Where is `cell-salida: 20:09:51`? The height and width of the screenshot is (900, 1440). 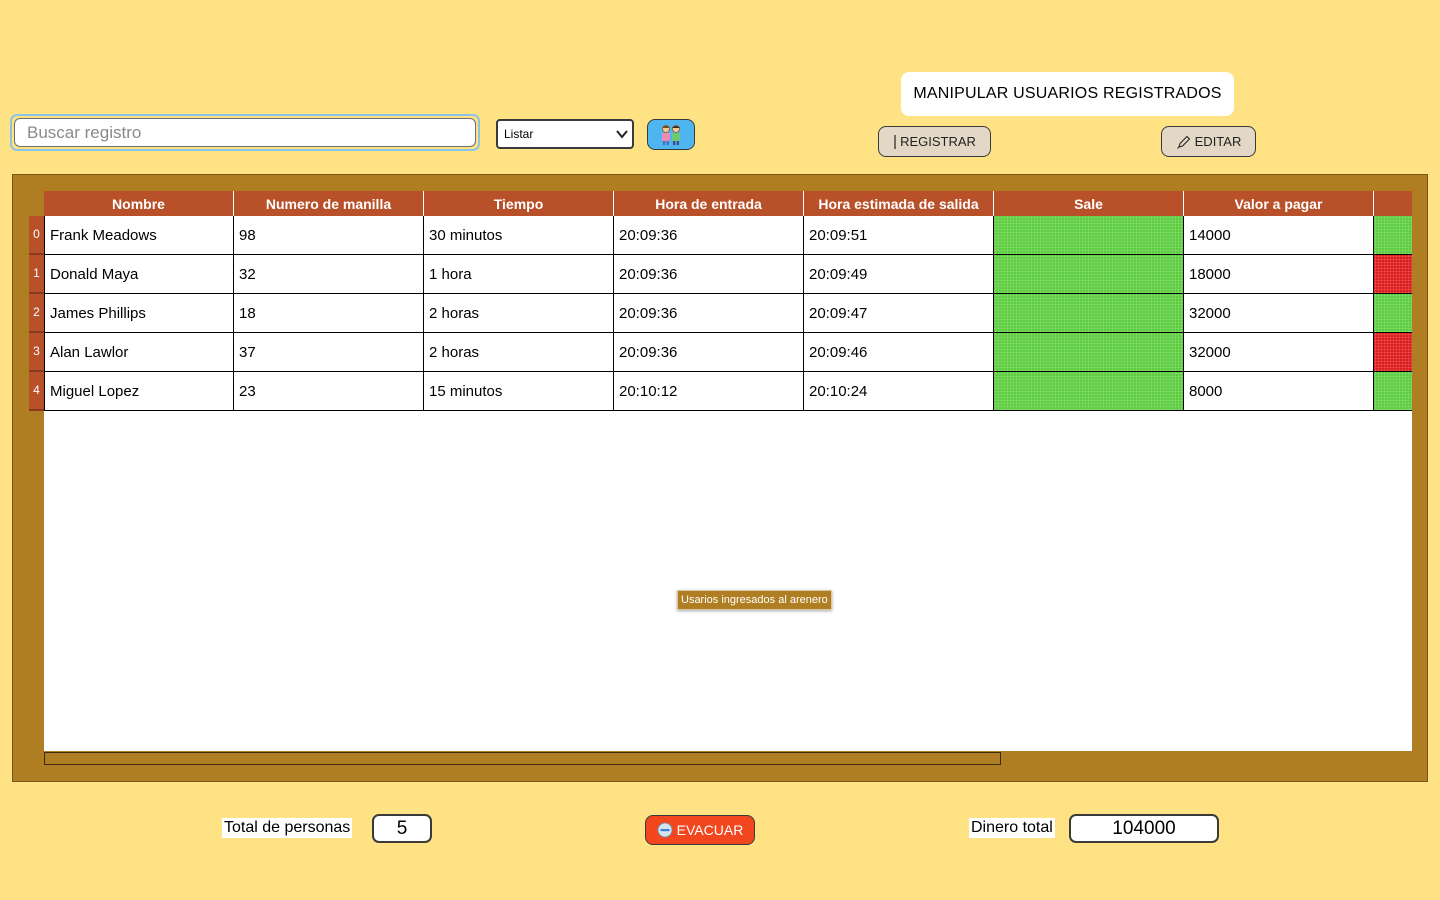 cell-salida: 20:09:51 is located at coordinates (899, 235).